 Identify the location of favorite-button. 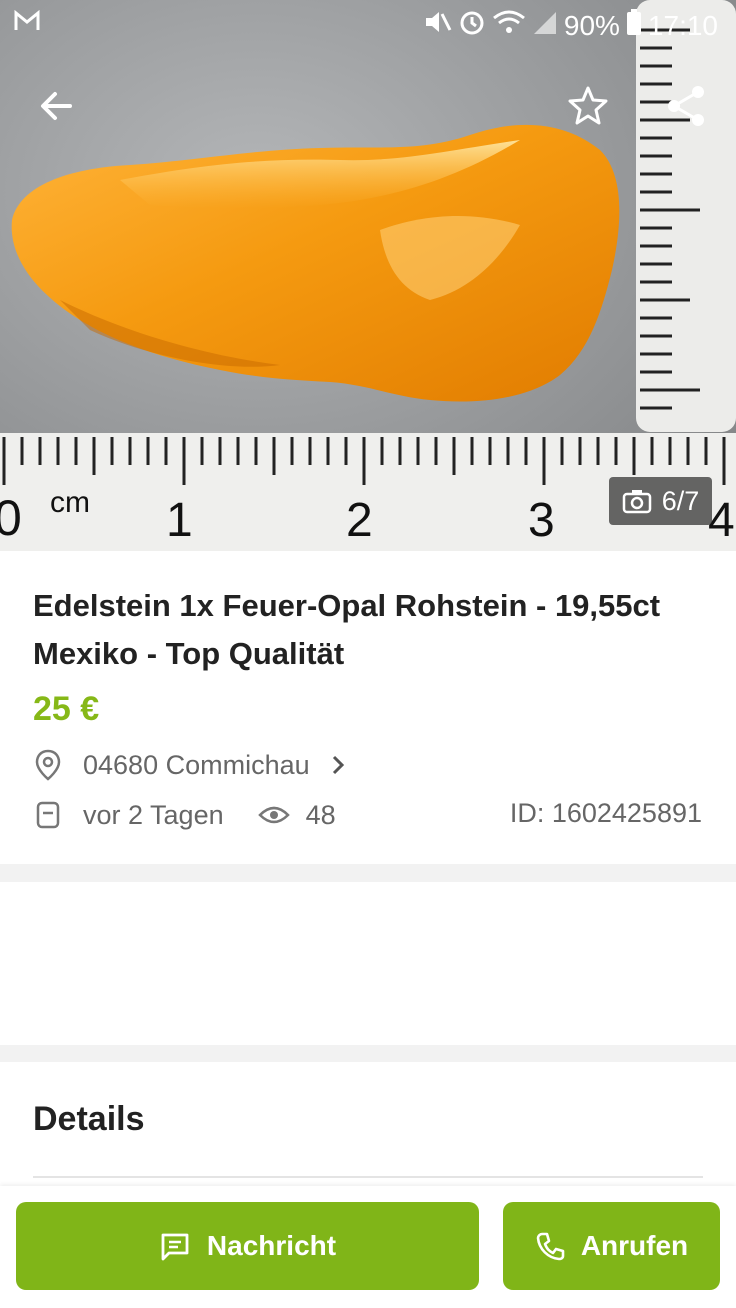
(588, 106).